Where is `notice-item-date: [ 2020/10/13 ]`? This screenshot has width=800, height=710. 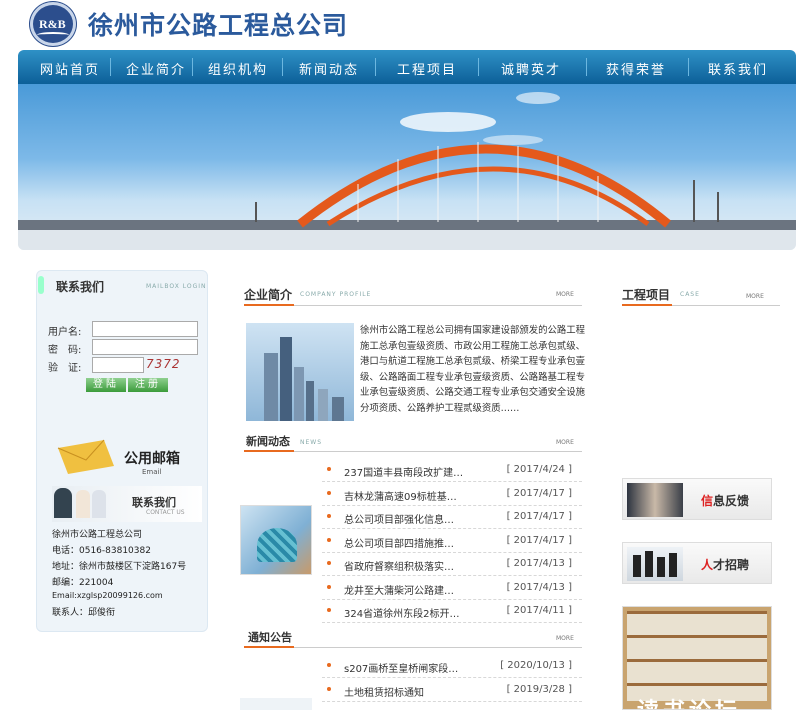 notice-item-date: [ 2020/10/13 ] is located at coordinates (536, 665).